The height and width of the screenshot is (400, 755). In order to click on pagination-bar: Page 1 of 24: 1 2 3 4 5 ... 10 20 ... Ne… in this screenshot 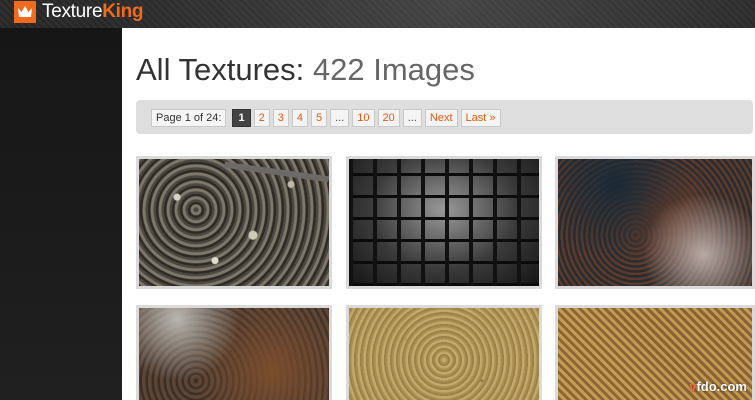, I will do `click(444, 117)`.